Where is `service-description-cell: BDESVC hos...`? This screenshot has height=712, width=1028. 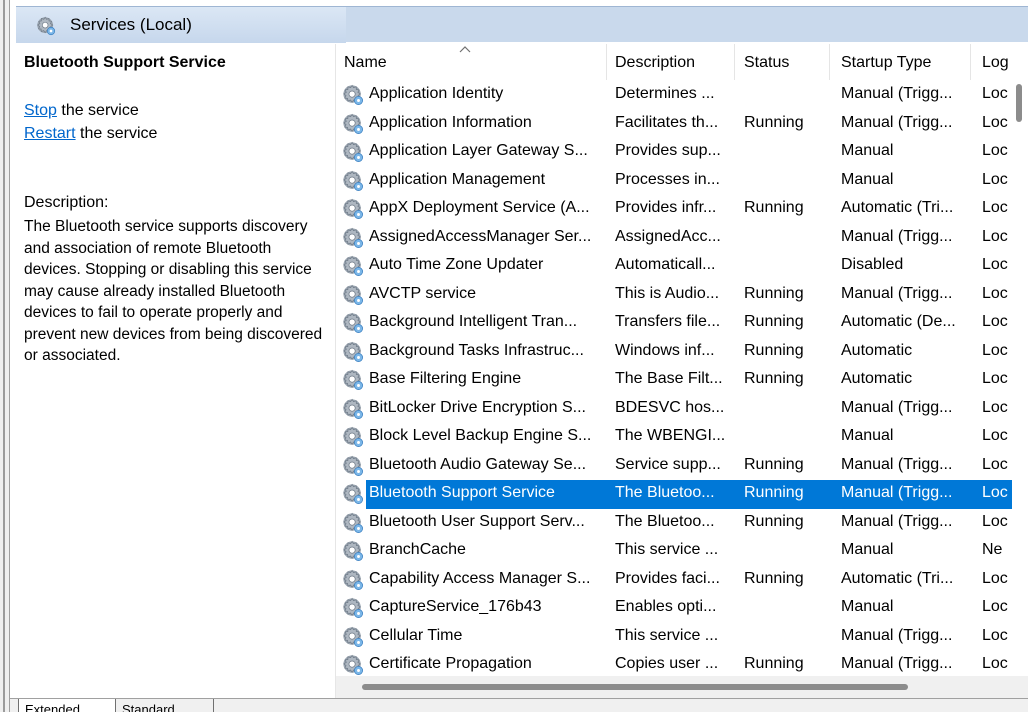 service-description-cell: BDESVC hos... is located at coordinates (670, 407).